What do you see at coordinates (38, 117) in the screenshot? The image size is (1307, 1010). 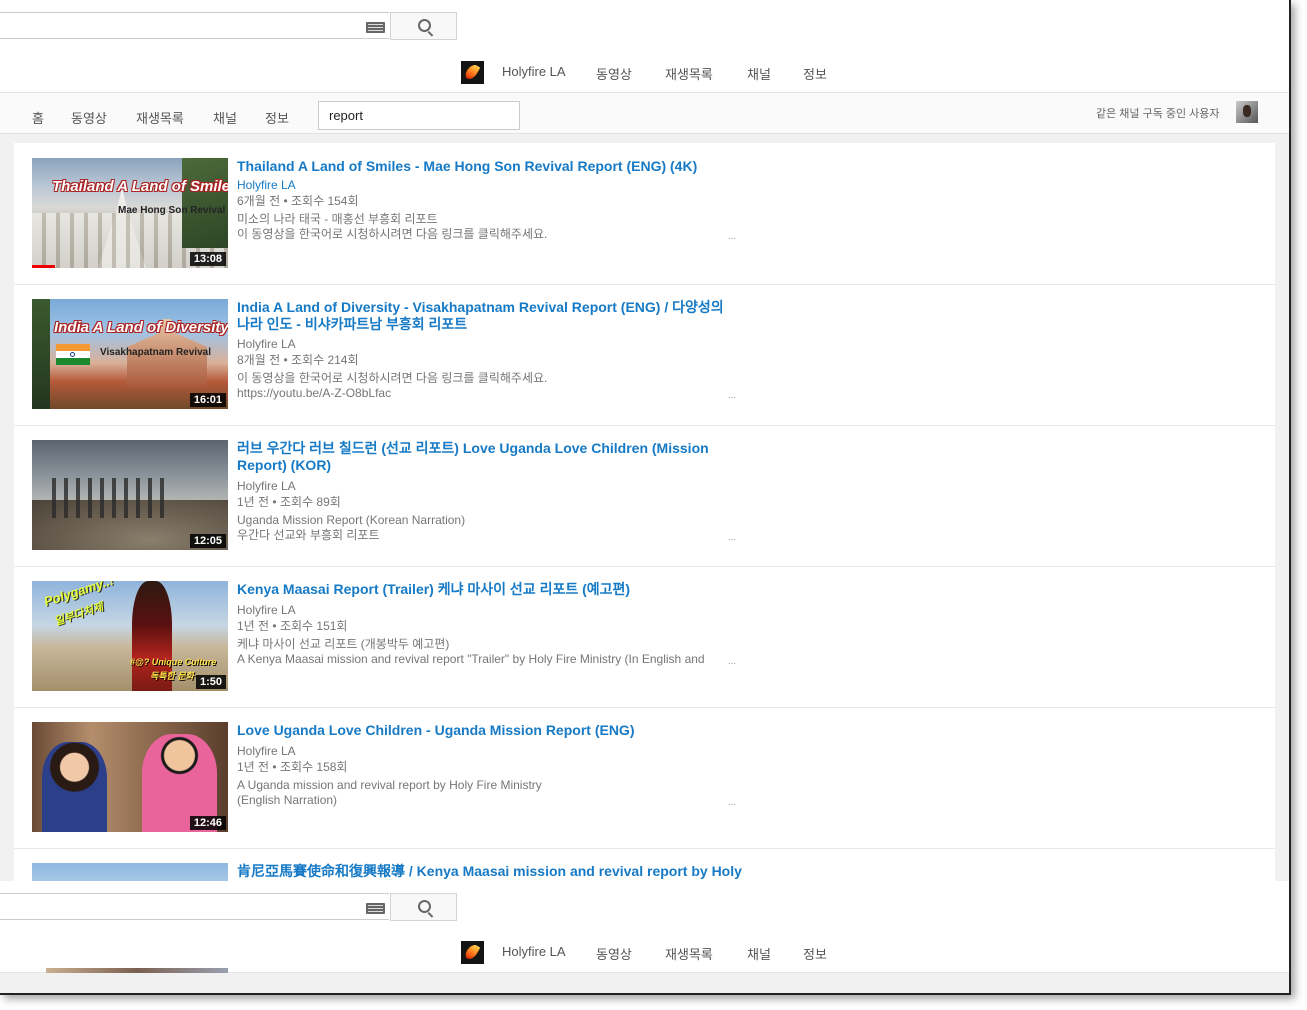 I see `tab-home: 홈` at bounding box center [38, 117].